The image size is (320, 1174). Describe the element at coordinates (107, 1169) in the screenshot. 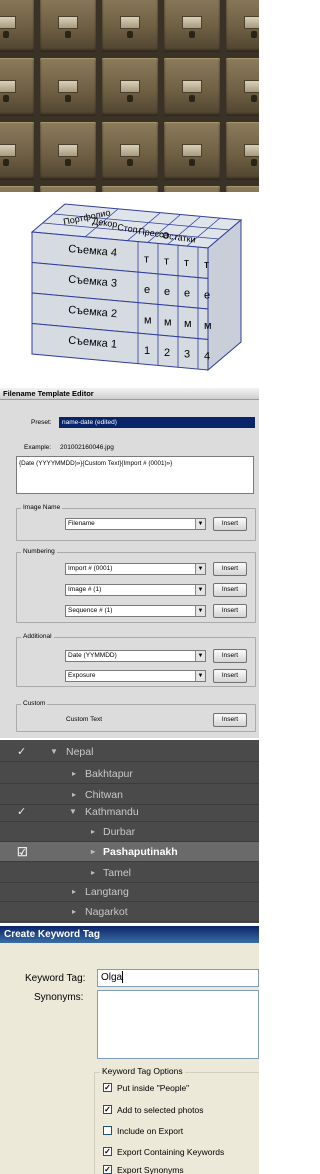

I see `export-synonyms-checkbox: ✓` at that location.